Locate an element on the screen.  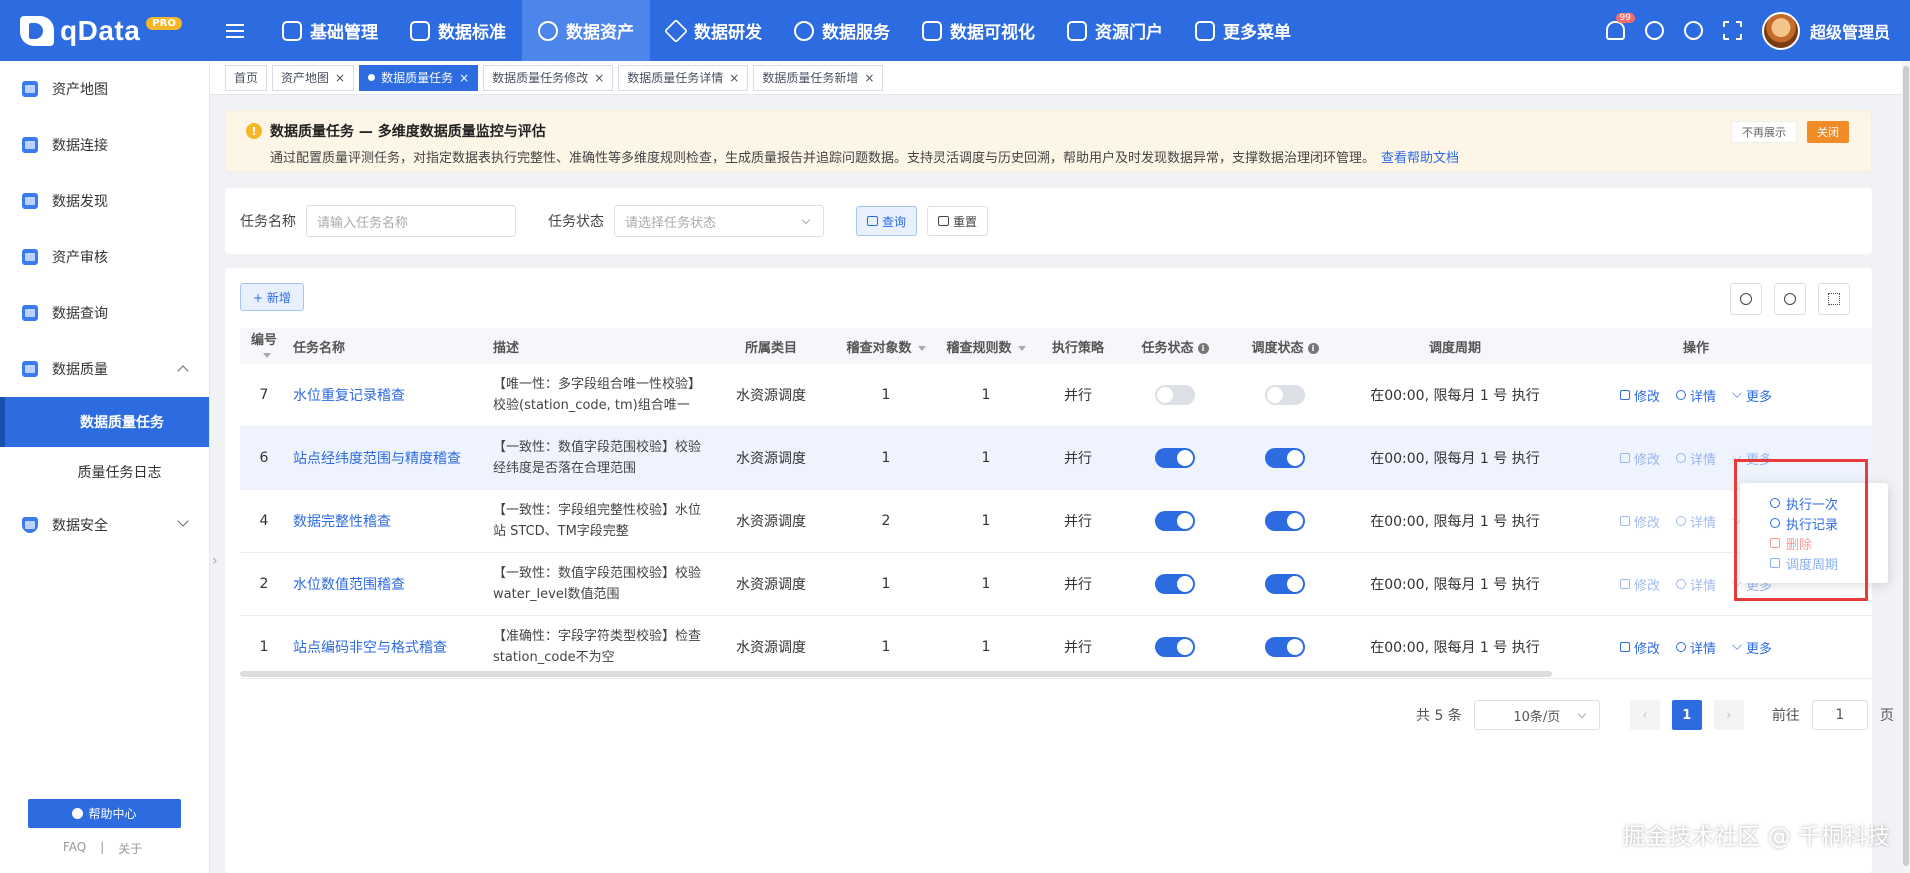
menu-item-schedule: 调度周期 is located at coordinates (1829, 563).